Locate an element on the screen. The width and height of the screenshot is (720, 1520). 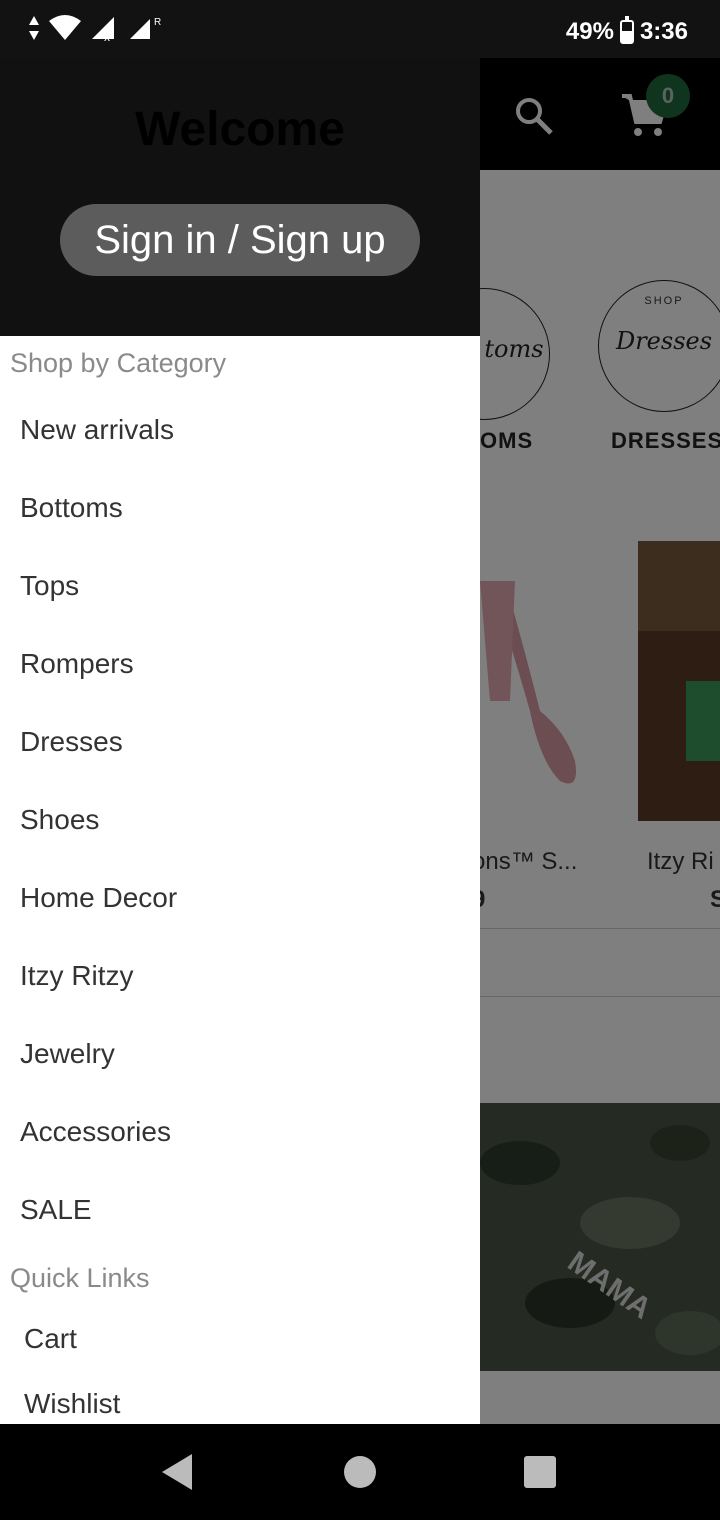
svg-text: R is located at coordinates (157, 22).